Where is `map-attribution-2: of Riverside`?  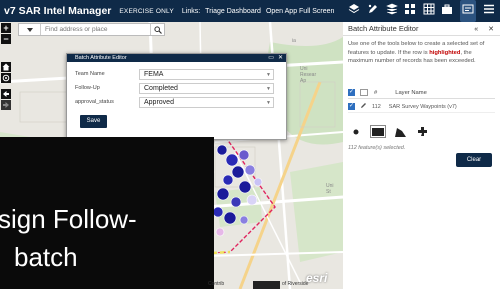 map-attribution-2: of Riverside is located at coordinates (295, 284).